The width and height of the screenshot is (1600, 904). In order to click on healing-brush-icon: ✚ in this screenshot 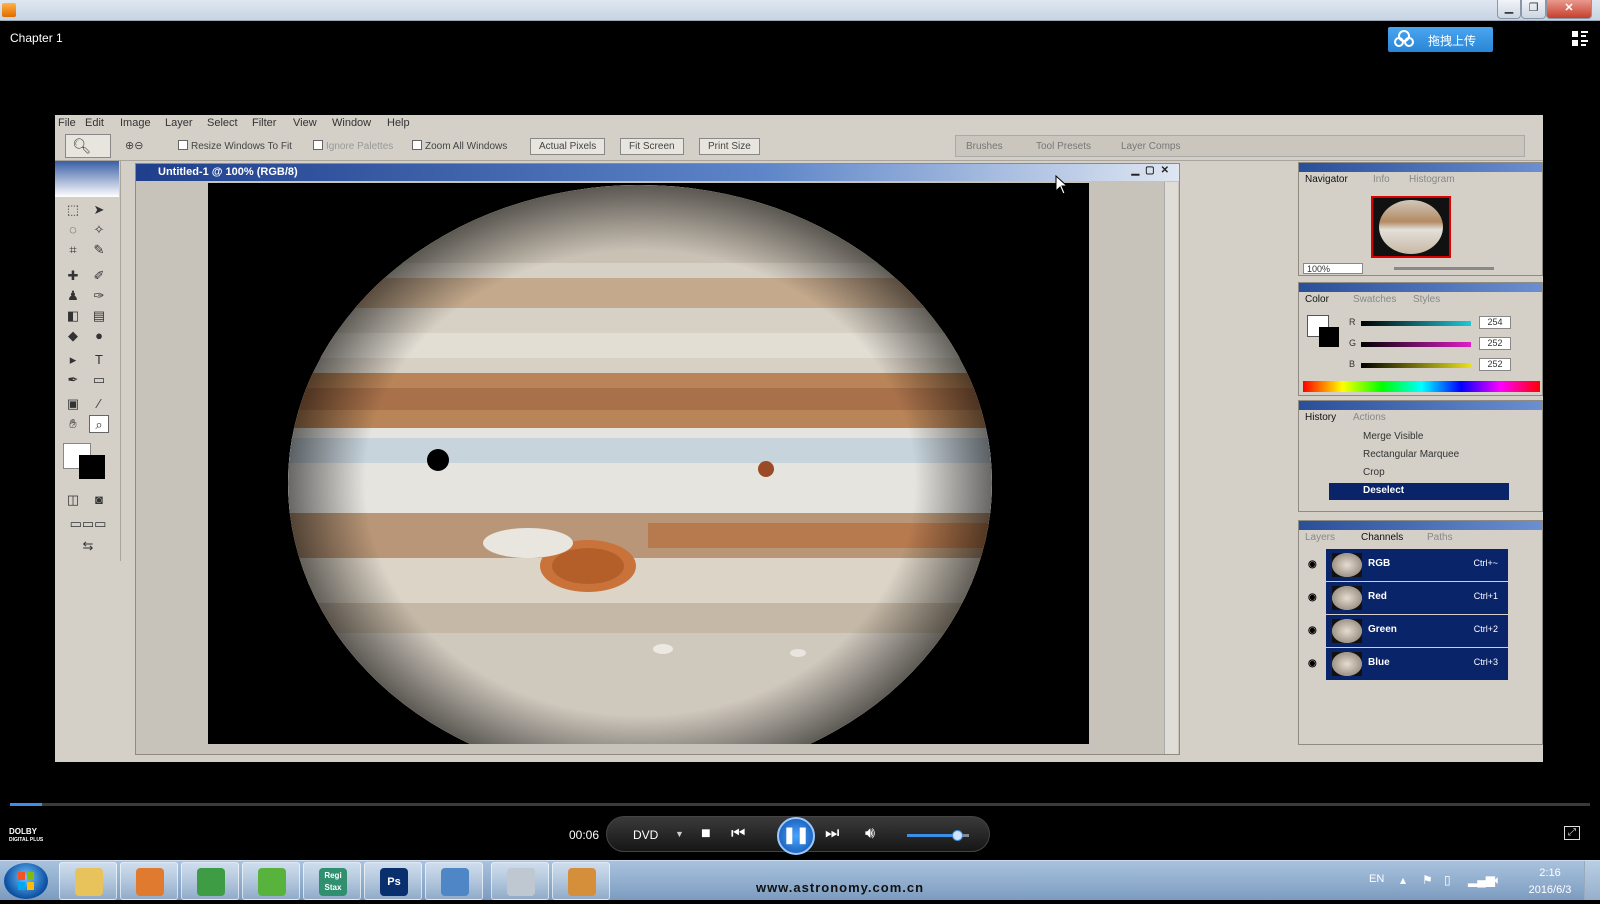, I will do `click(73, 275)`.